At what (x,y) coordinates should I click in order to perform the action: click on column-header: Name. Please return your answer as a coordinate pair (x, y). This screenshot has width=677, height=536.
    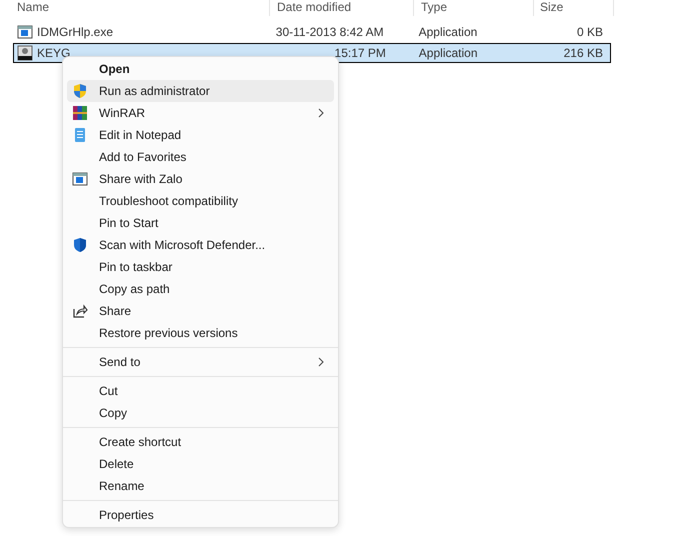
    Looking at the image, I should click on (135, 8).